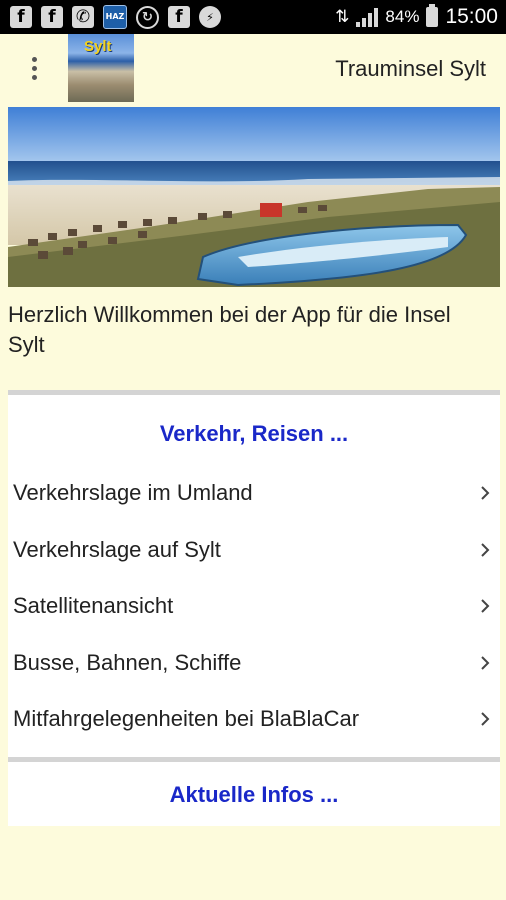 This screenshot has height=900, width=506. Describe the element at coordinates (83, 17) in the screenshot. I see `whatsapp-icon: ✆` at that location.